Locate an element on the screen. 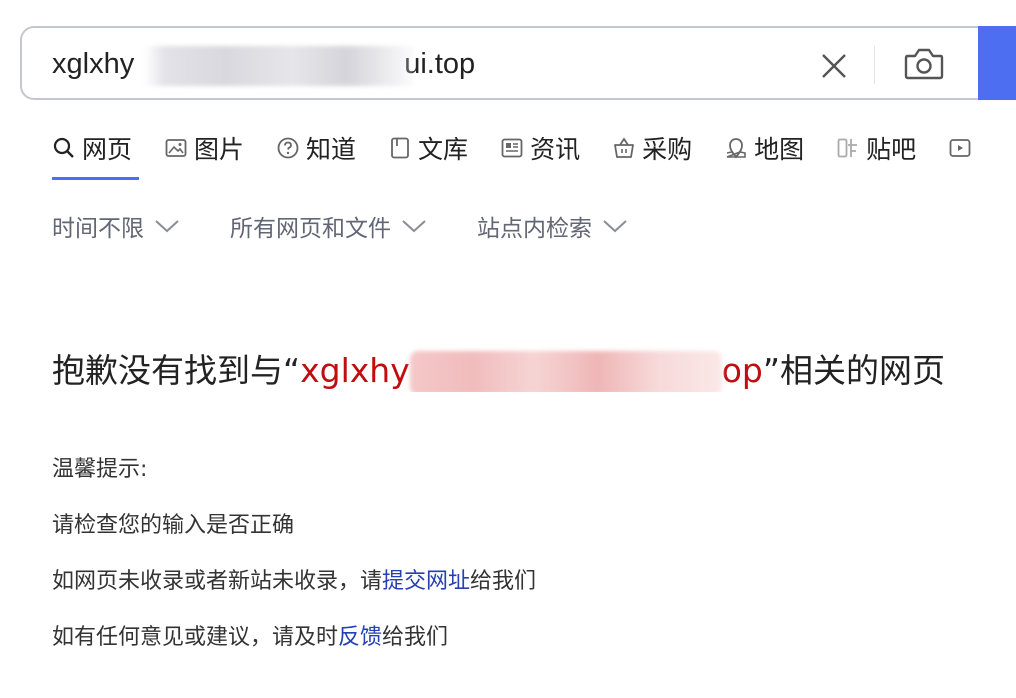  query-suffix: ui.top is located at coordinates (440, 64).